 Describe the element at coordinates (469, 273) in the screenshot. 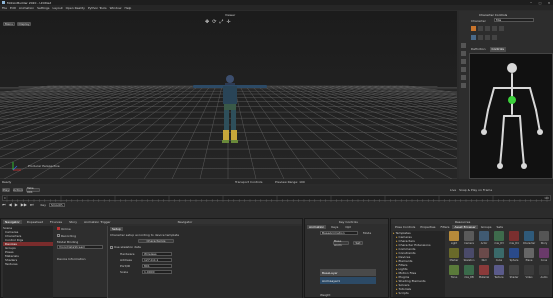

I see `asset-item: mia_DB` at that location.